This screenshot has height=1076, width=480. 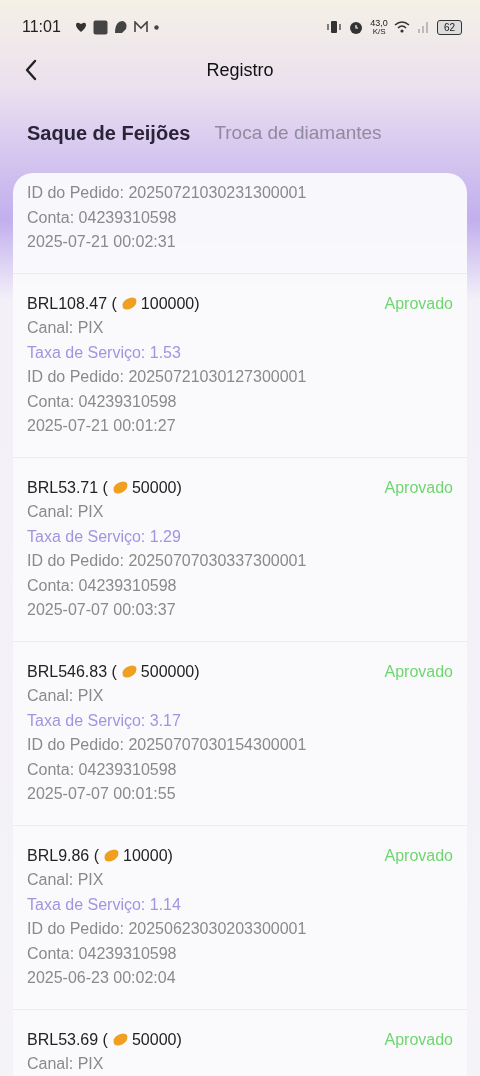 I want to click on fee-text: Taxa de Serviço: 1.14, so click(x=104, y=904).